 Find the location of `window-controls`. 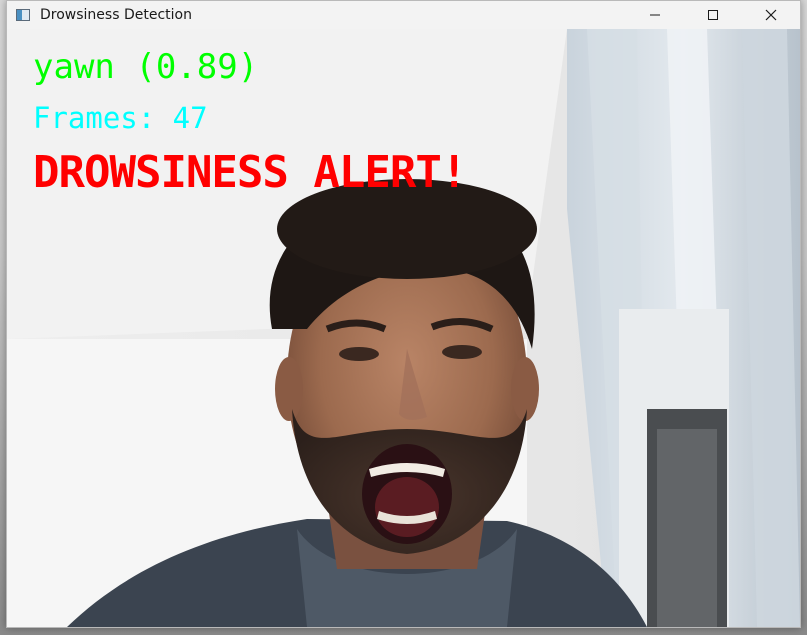

window-controls is located at coordinates (713, 15).